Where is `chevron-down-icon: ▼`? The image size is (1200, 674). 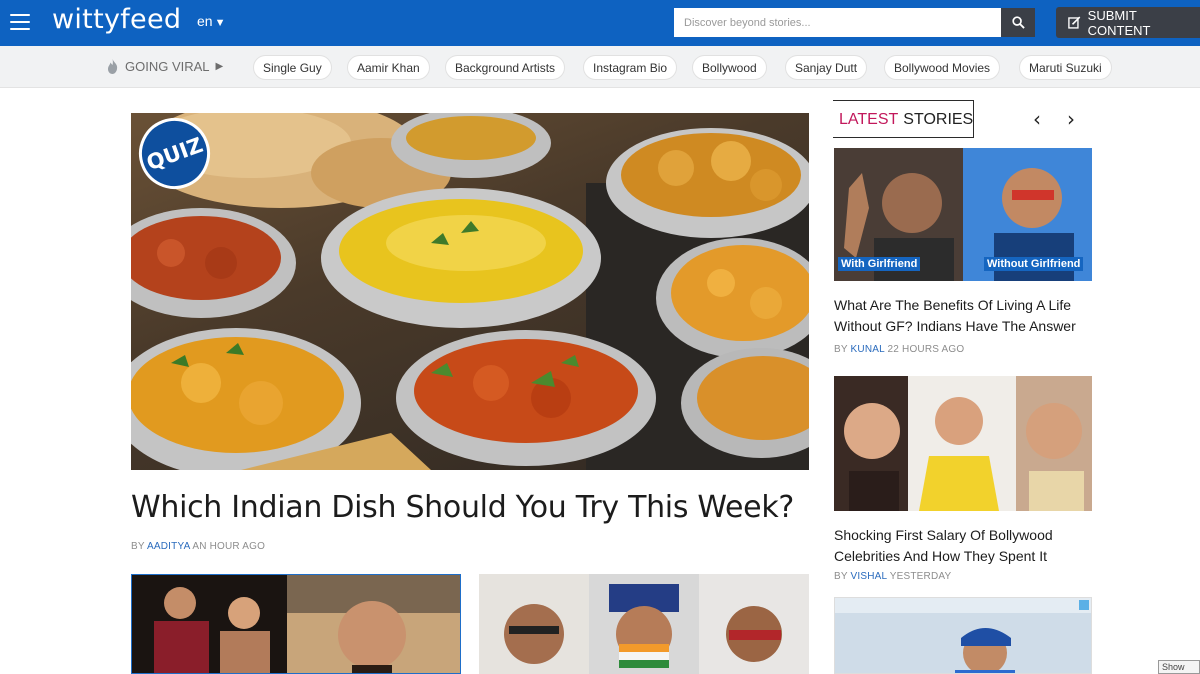
chevron-down-icon: ▼ is located at coordinates (220, 23).